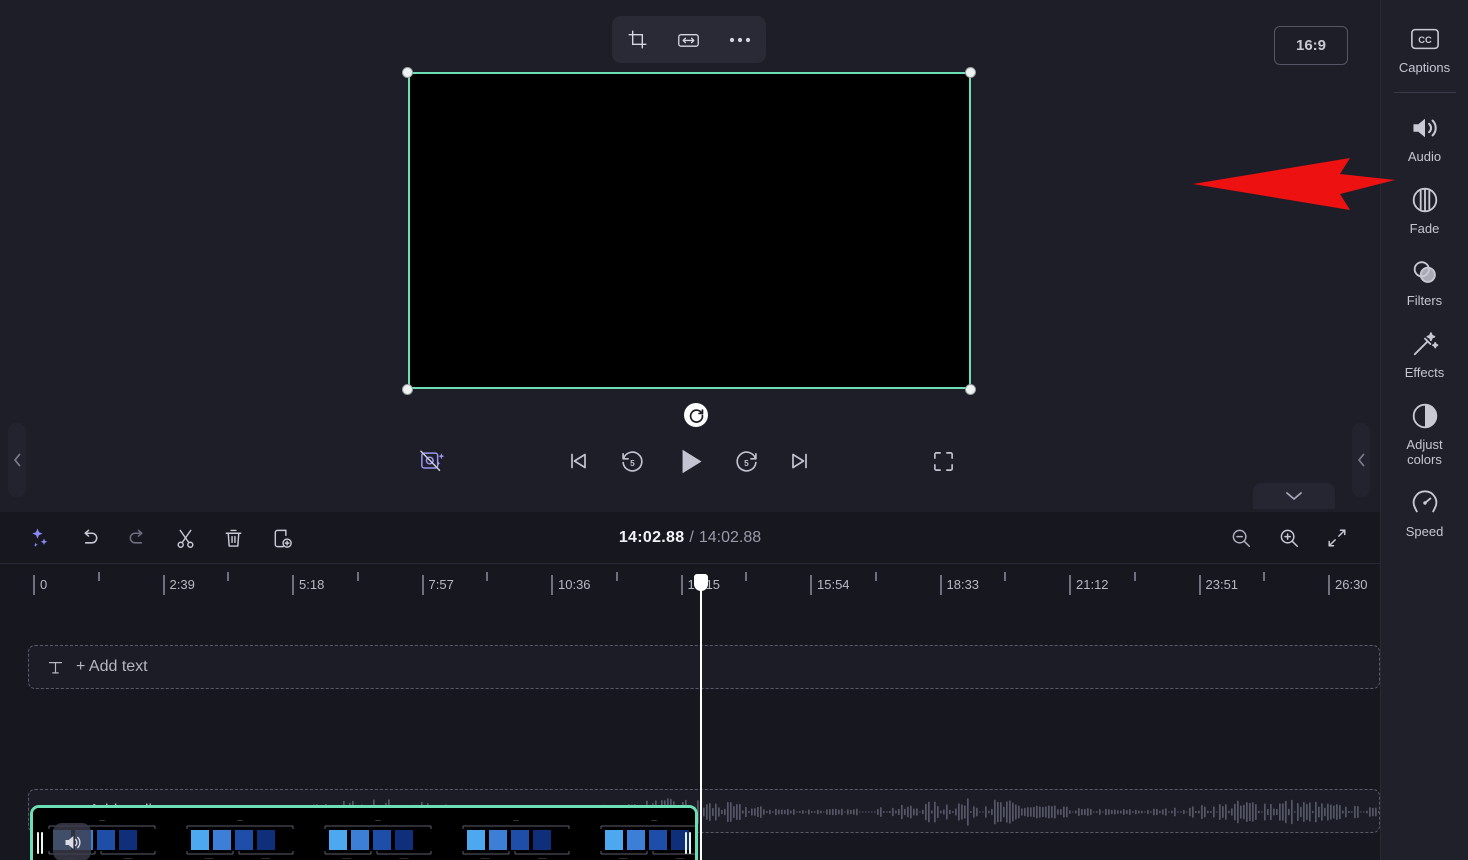 Image resolution: width=1468 pixels, height=860 pixels. I want to click on play-icon, so click(691, 461).